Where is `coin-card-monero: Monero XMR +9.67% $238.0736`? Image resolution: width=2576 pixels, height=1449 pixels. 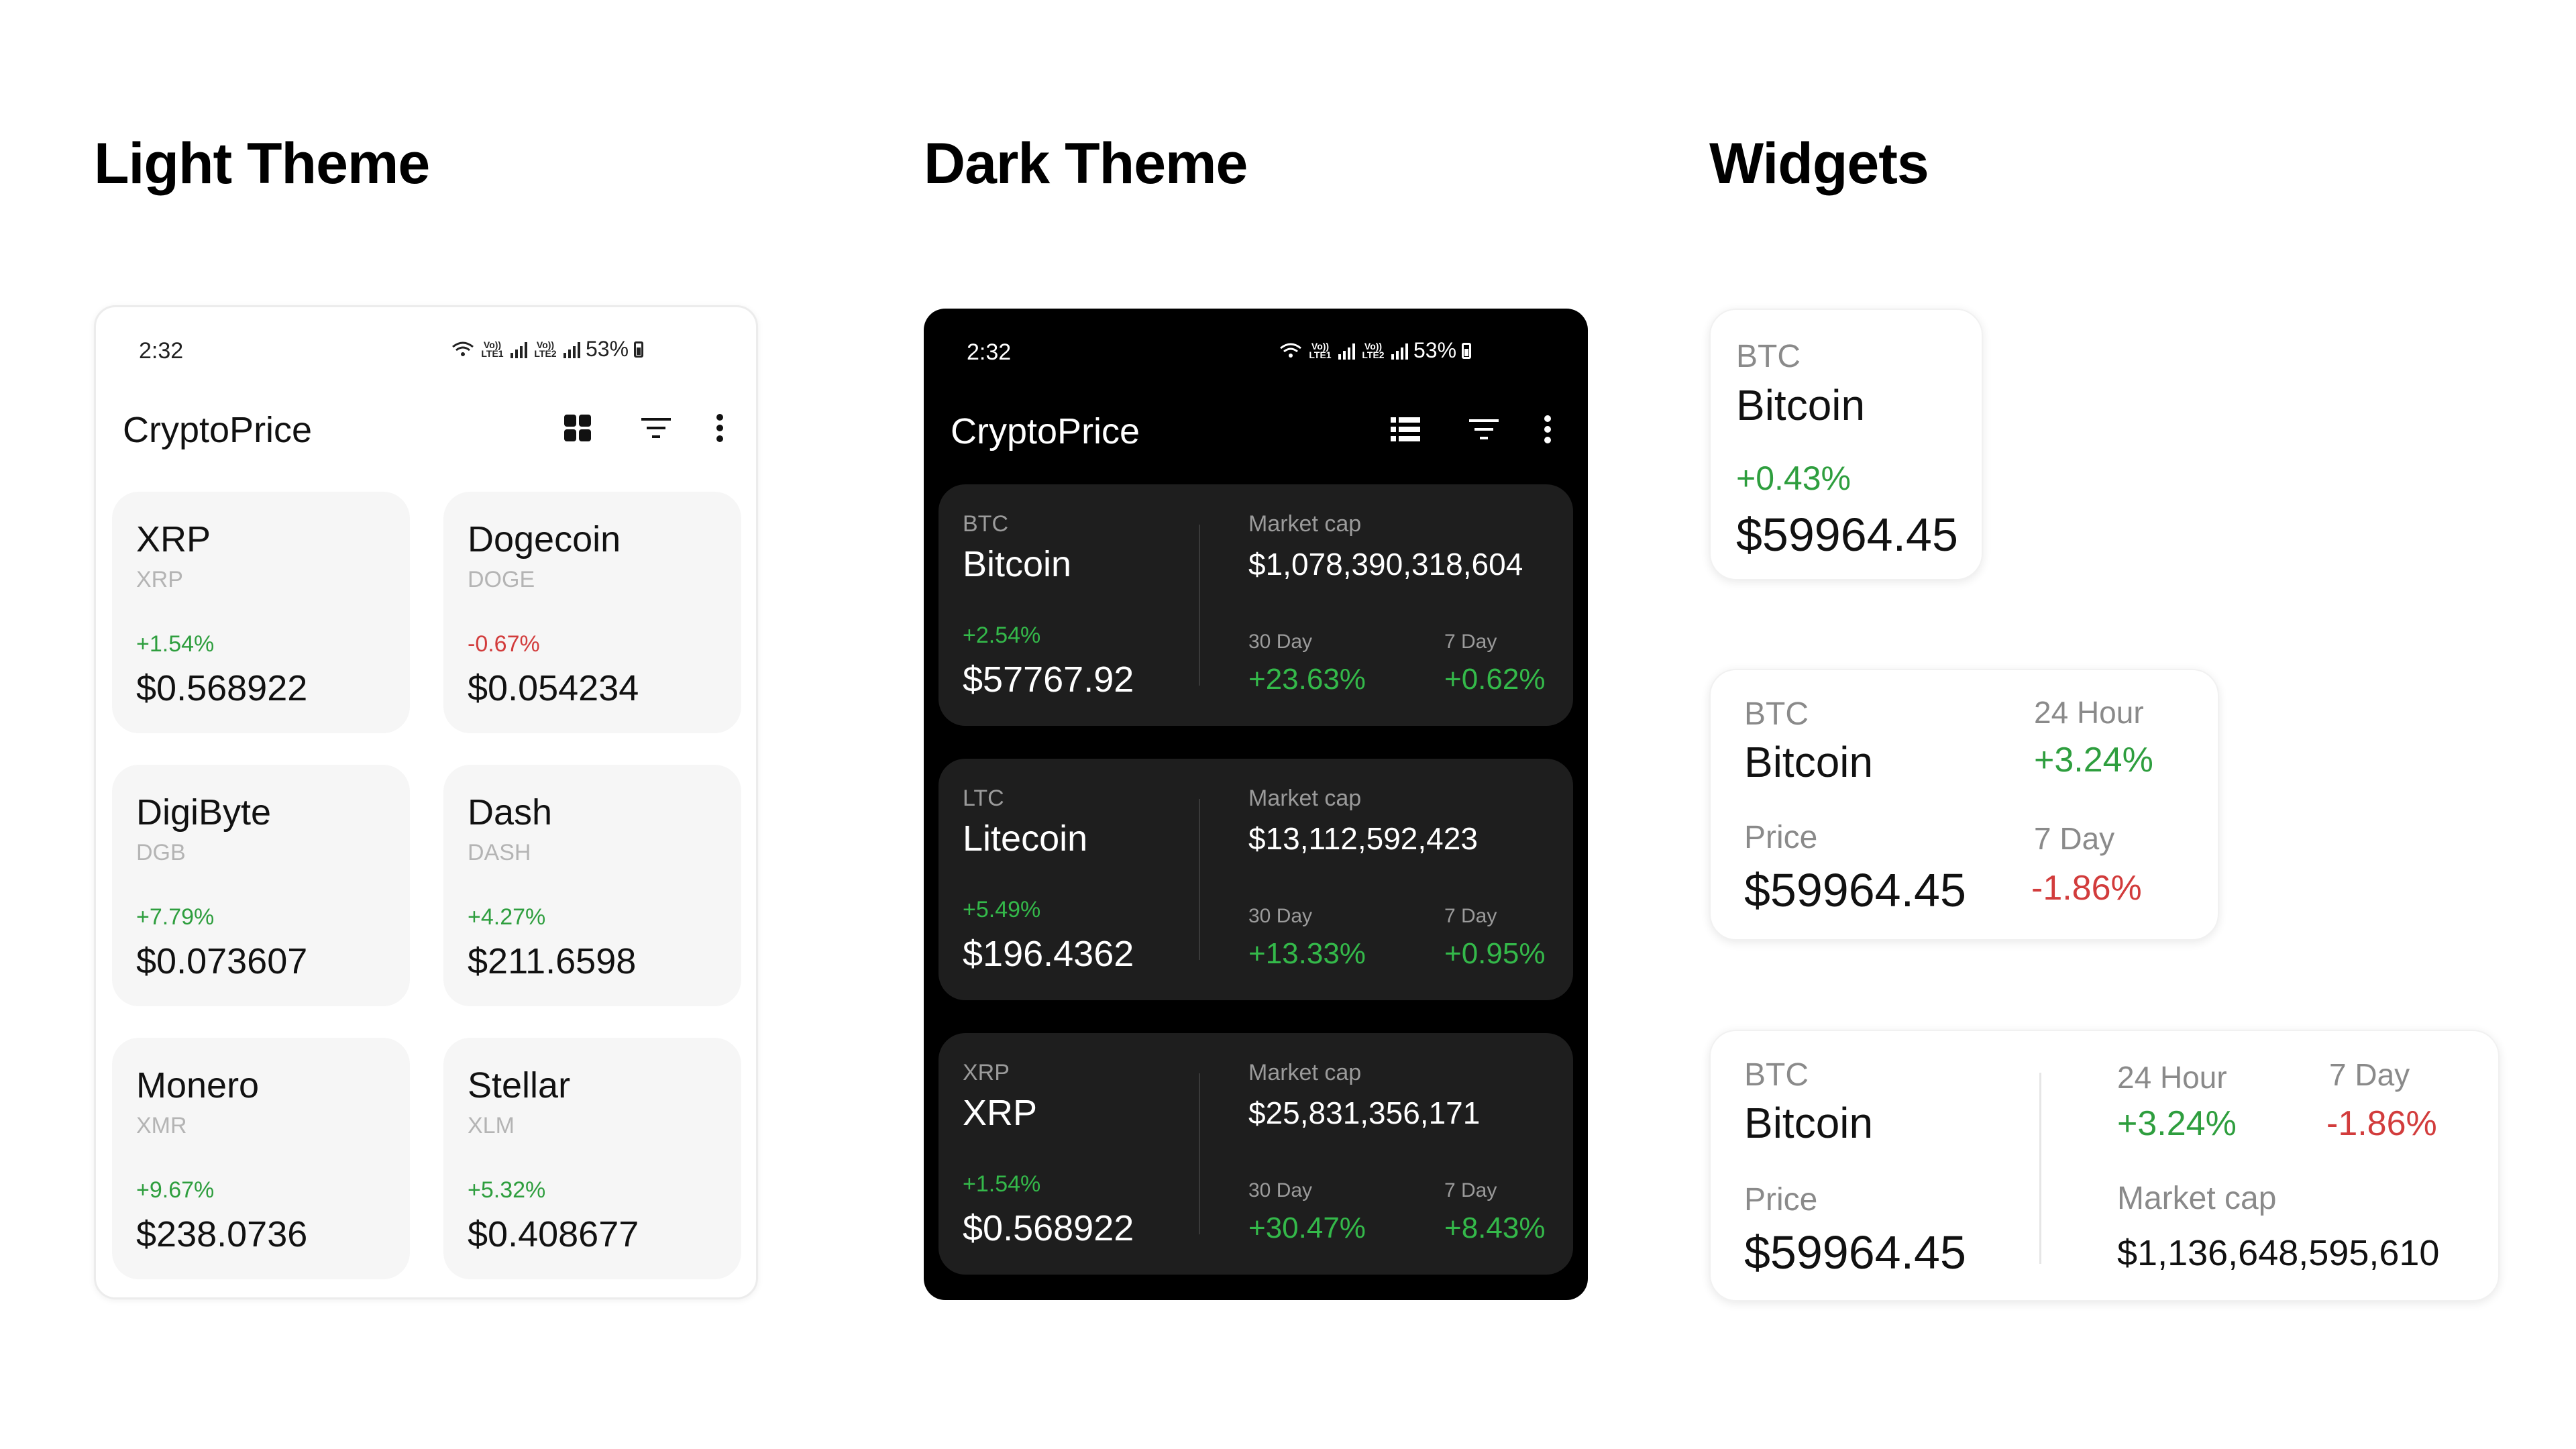 coin-card-monero: Monero XMR +9.67% $238.0736 is located at coordinates (261, 1158).